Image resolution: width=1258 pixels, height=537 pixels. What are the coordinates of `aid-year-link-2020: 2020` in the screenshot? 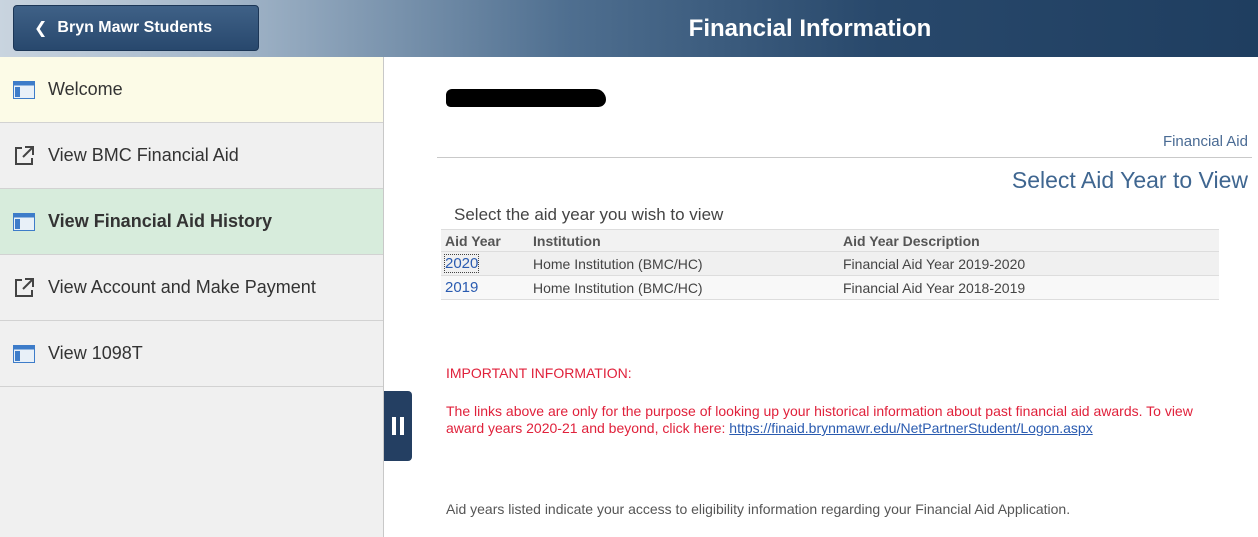 It's located at (461, 263).